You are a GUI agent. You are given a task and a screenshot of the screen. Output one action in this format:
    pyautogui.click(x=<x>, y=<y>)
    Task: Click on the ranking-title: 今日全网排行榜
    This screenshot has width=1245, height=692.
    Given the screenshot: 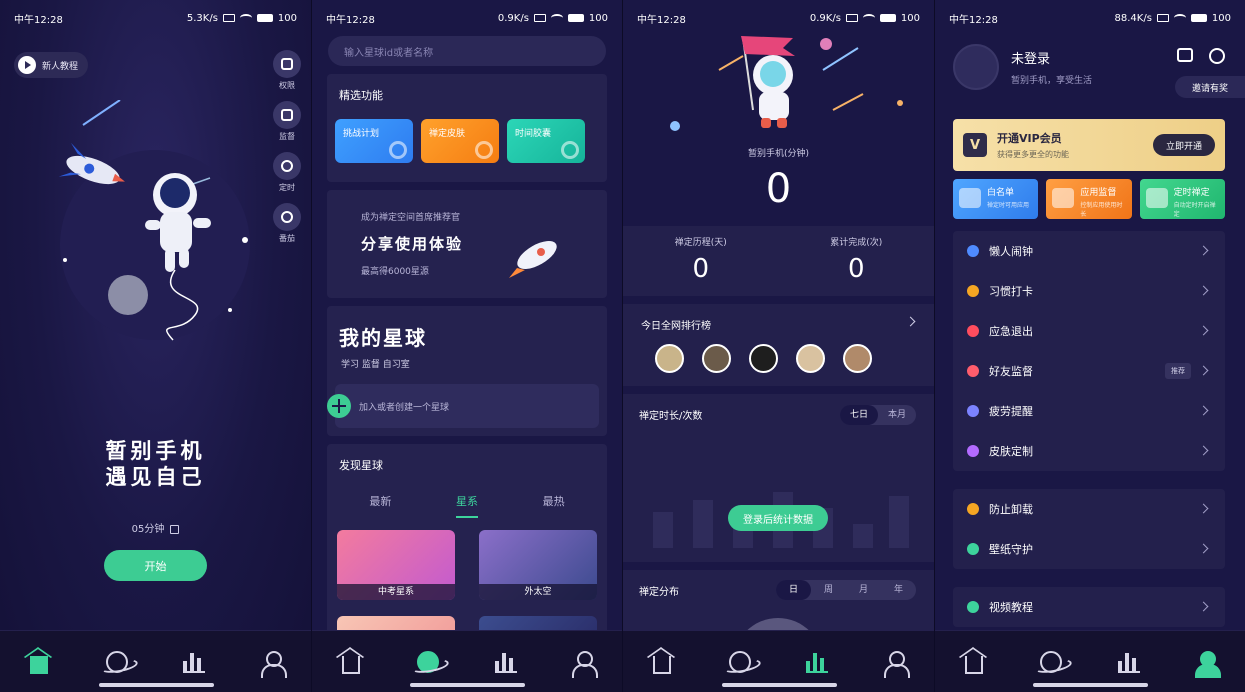 What is the action you would take?
    pyautogui.click(x=676, y=326)
    